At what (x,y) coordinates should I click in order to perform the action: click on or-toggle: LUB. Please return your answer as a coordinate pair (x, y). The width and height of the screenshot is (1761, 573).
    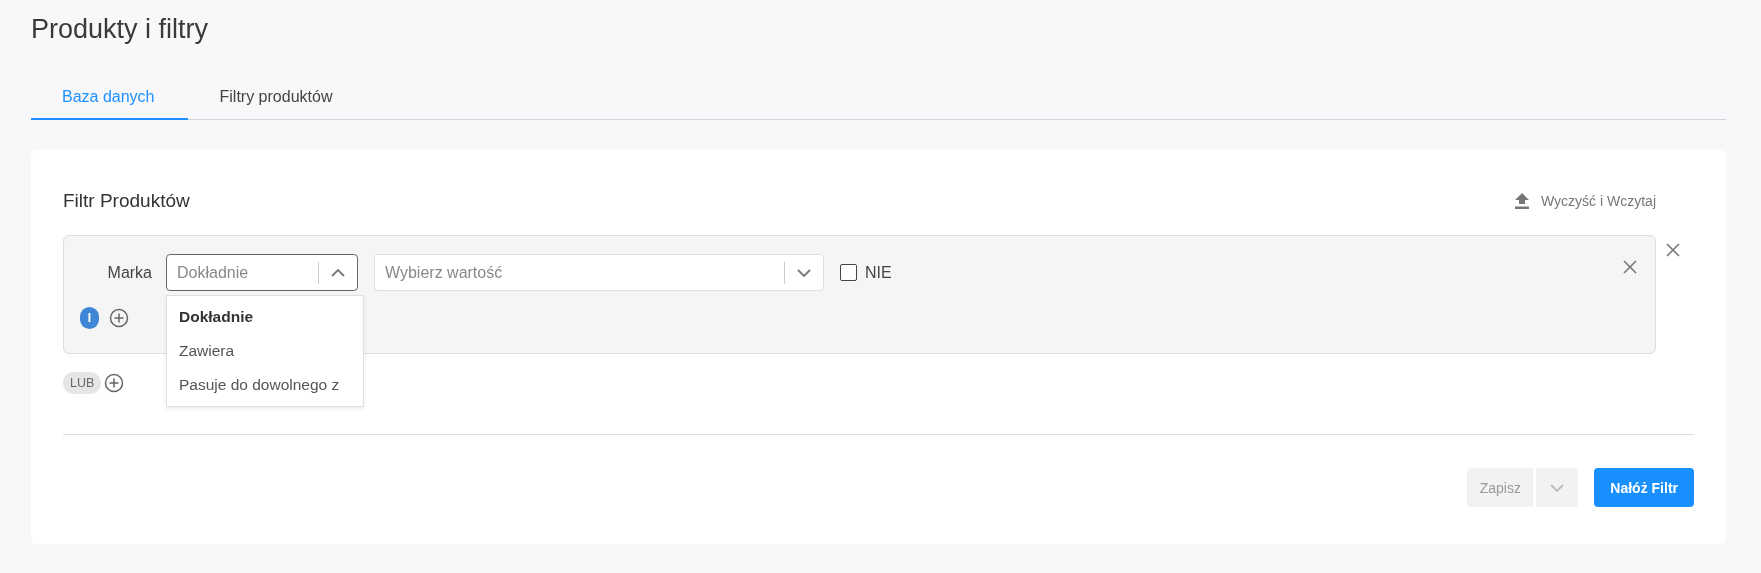
    Looking at the image, I should click on (82, 383).